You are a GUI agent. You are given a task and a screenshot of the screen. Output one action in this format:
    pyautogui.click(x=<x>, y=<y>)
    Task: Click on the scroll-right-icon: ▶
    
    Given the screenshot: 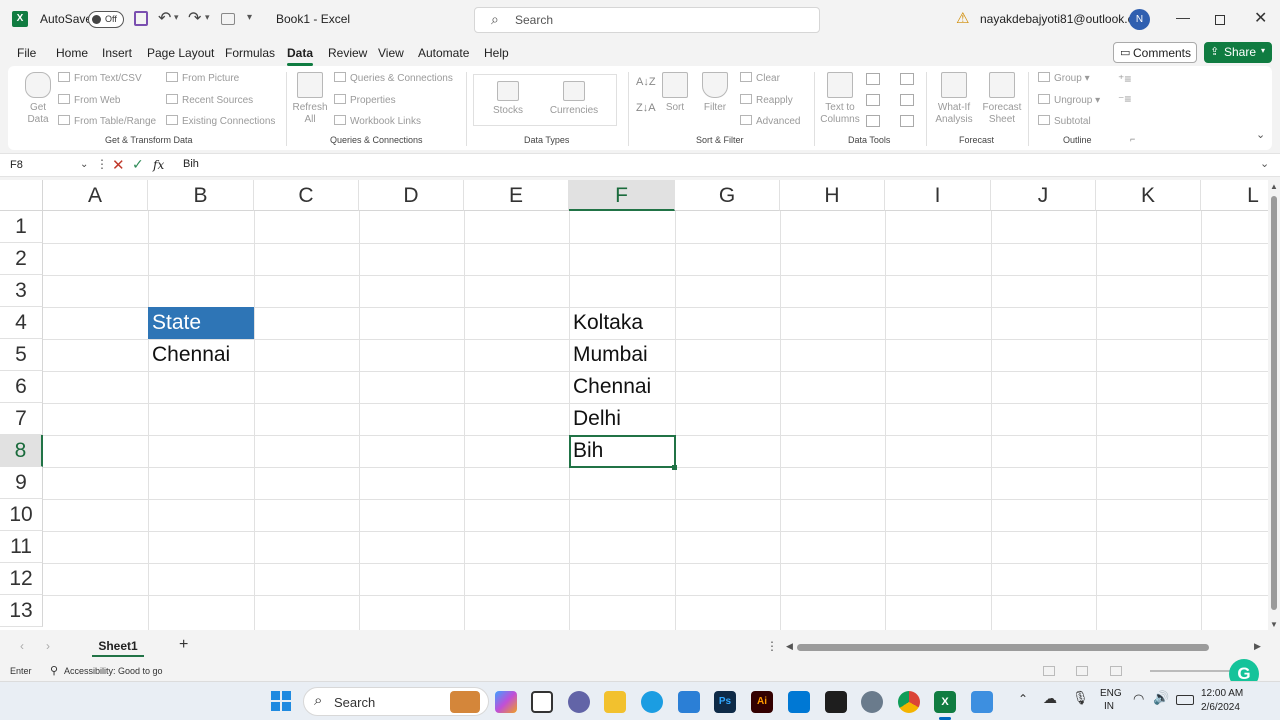 What is the action you would take?
    pyautogui.click(x=1257, y=646)
    